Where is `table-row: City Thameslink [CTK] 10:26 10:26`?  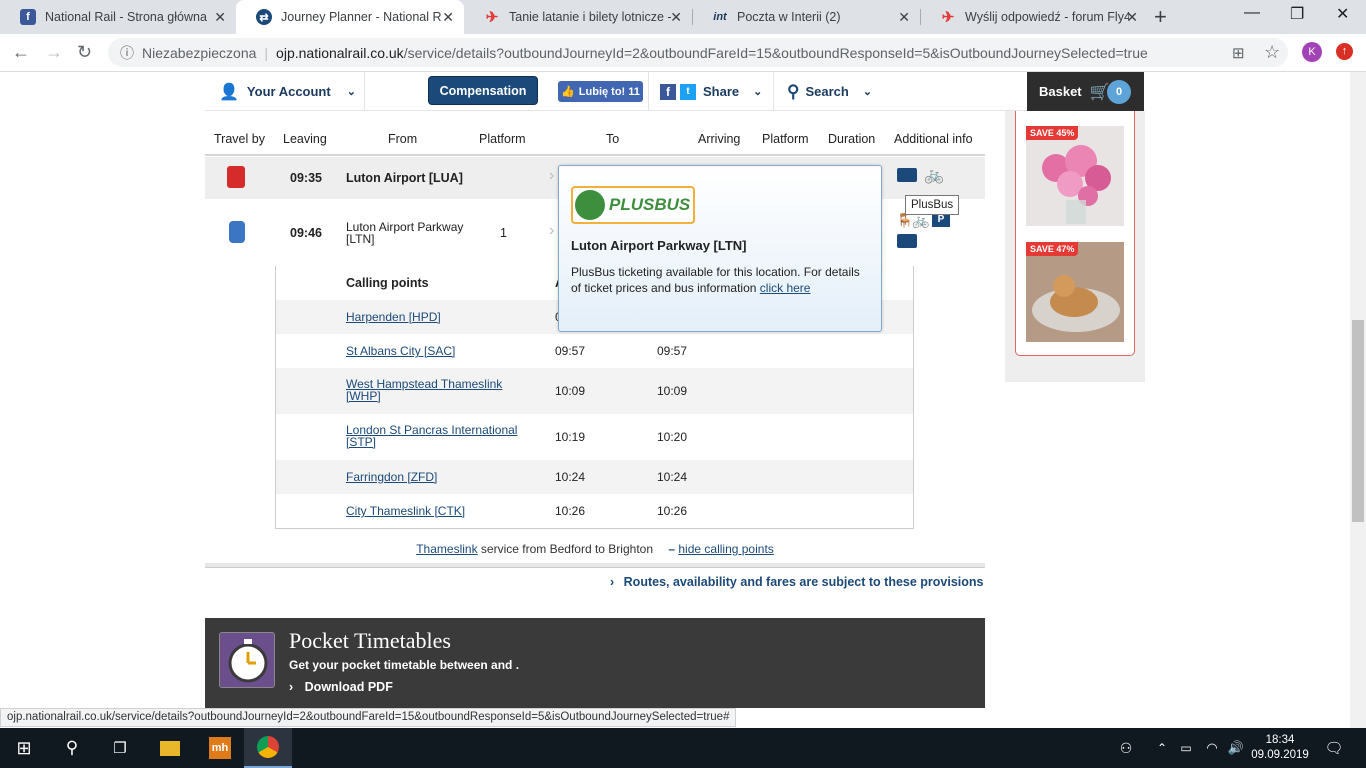
table-row: City Thameslink [CTK] 10:26 10:26 is located at coordinates (594, 511).